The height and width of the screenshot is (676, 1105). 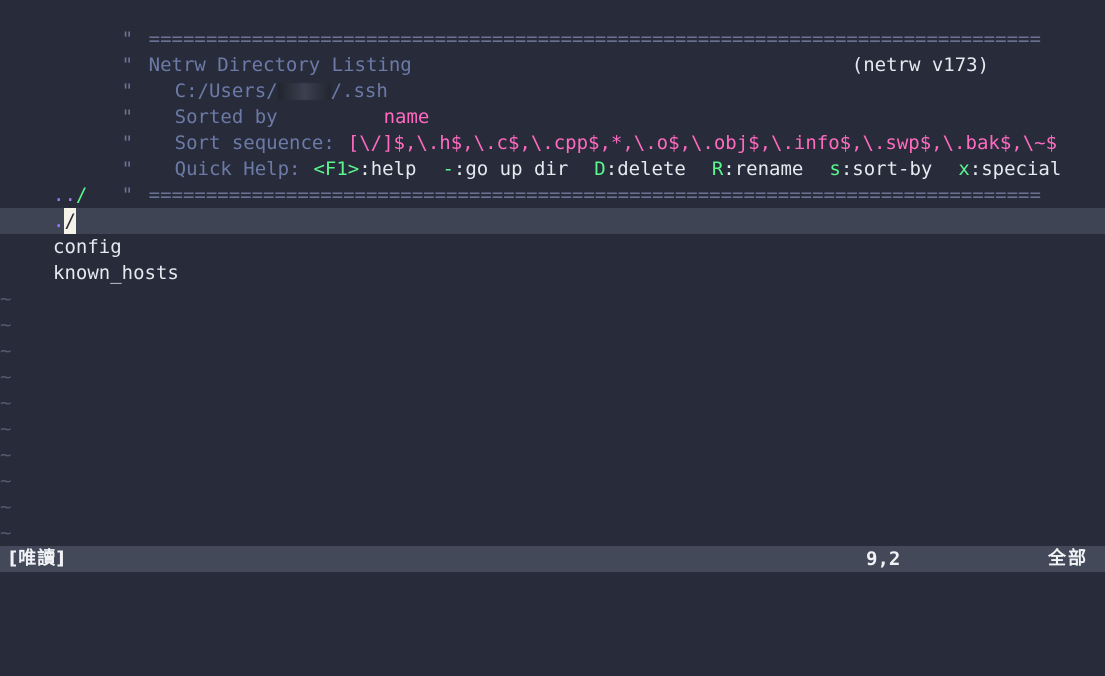 I want to click on status-ruler: 9,2, so click(x=883, y=559).